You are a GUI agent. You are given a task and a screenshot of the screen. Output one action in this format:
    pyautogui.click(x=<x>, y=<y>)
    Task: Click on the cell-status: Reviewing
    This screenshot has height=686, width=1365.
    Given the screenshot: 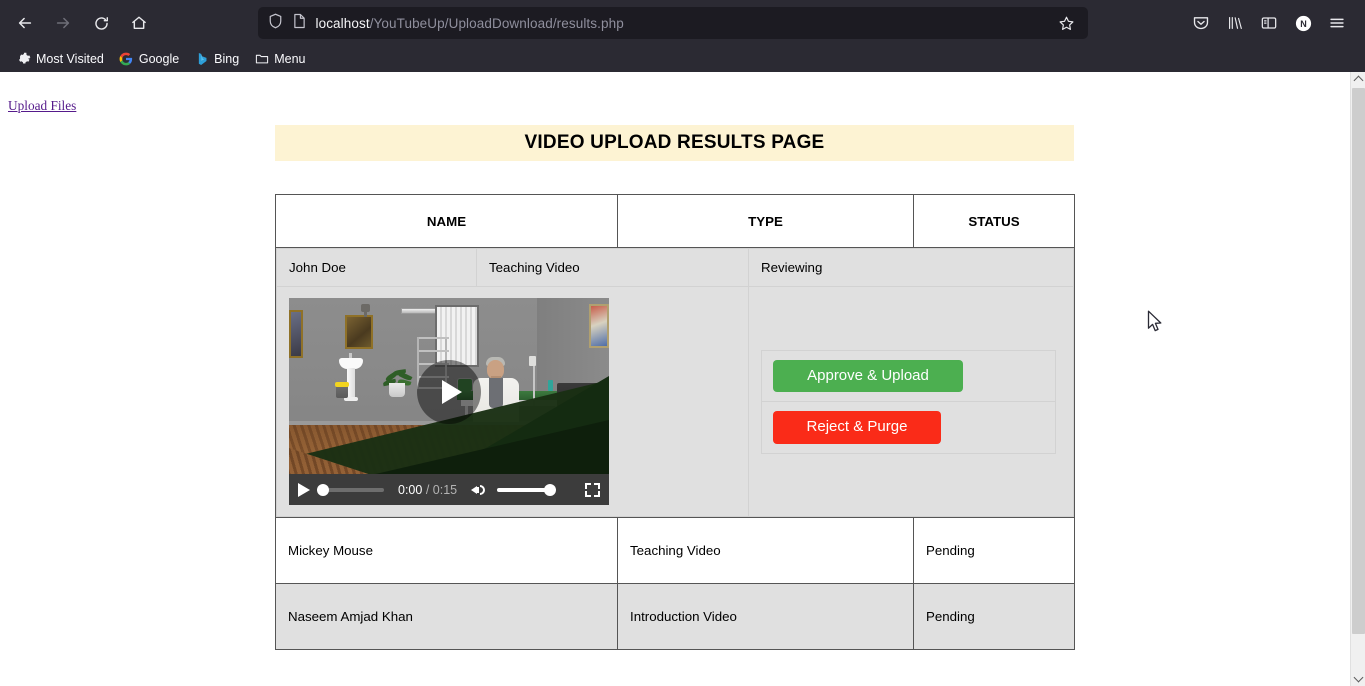 What is the action you would take?
    pyautogui.click(x=911, y=267)
    